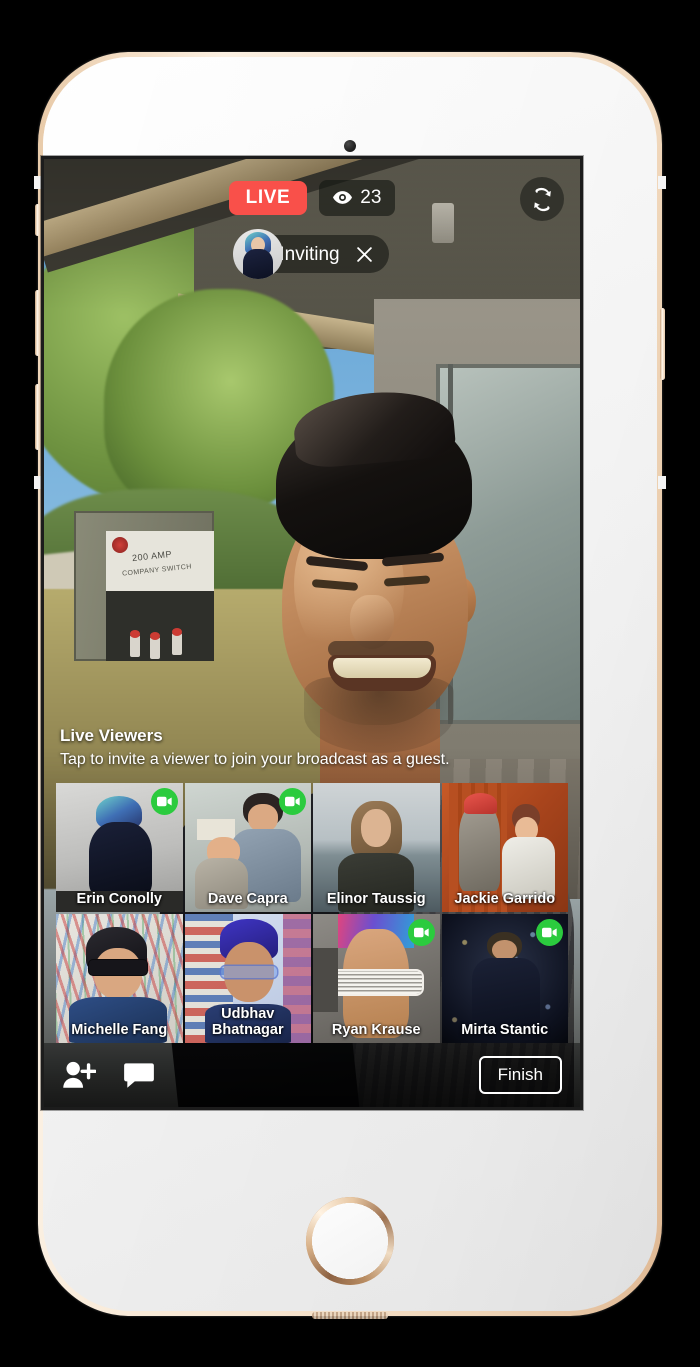  What do you see at coordinates (376, 978) in the screenshot?
I see `viewer-tile: Ryan Krause` at bounding box center [376, 978].